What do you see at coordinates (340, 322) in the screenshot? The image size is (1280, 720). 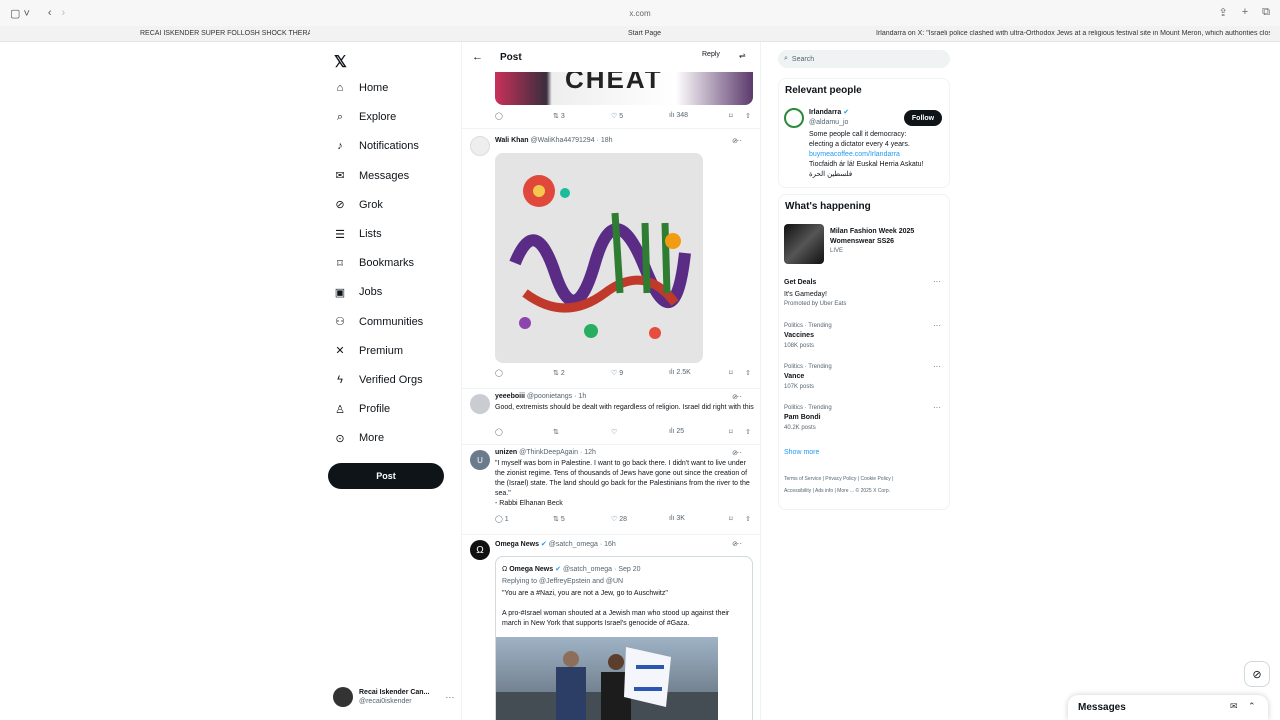 I see `people-icon: ⚇` at bounding box center [340, 322].